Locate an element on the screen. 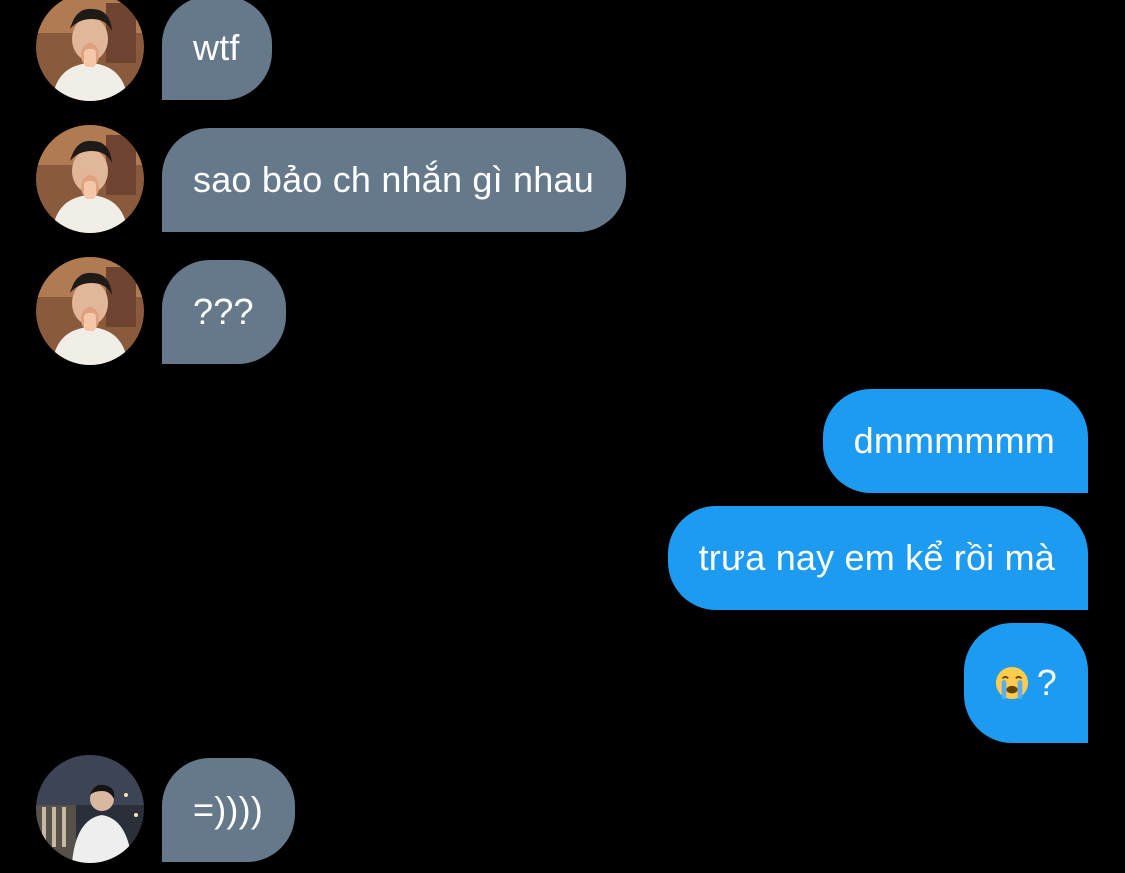 Image resolution: width=1125 pixels, height=873 pixels. message-text: ? is located at coordinates (1046, 682).